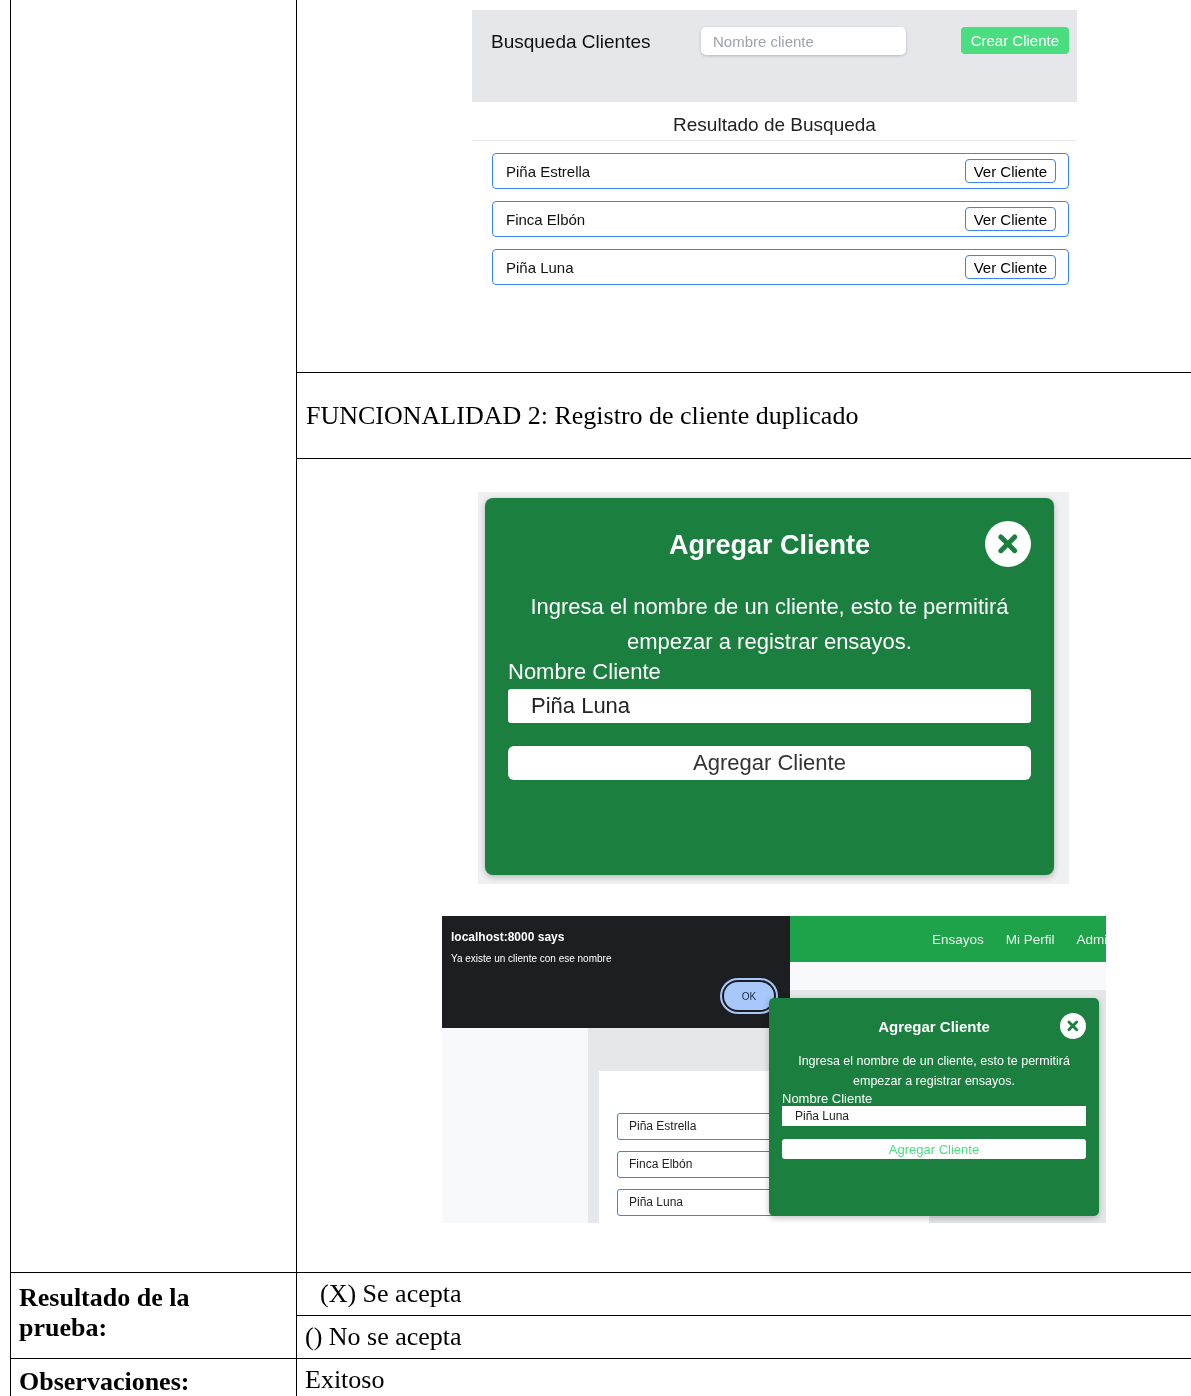 This screenshot has height=1396, width=1191. Describe the element at coordinates (749, 996) in the screenshot. I see `ok-button: OK` at that location.